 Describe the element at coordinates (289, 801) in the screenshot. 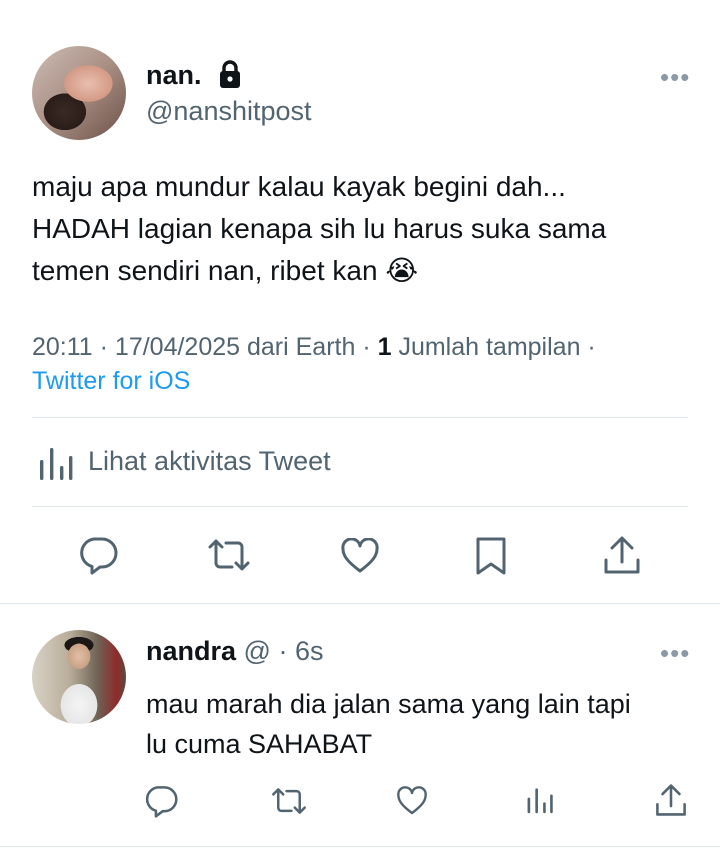

I see `reply-retweet-icon` at that location.